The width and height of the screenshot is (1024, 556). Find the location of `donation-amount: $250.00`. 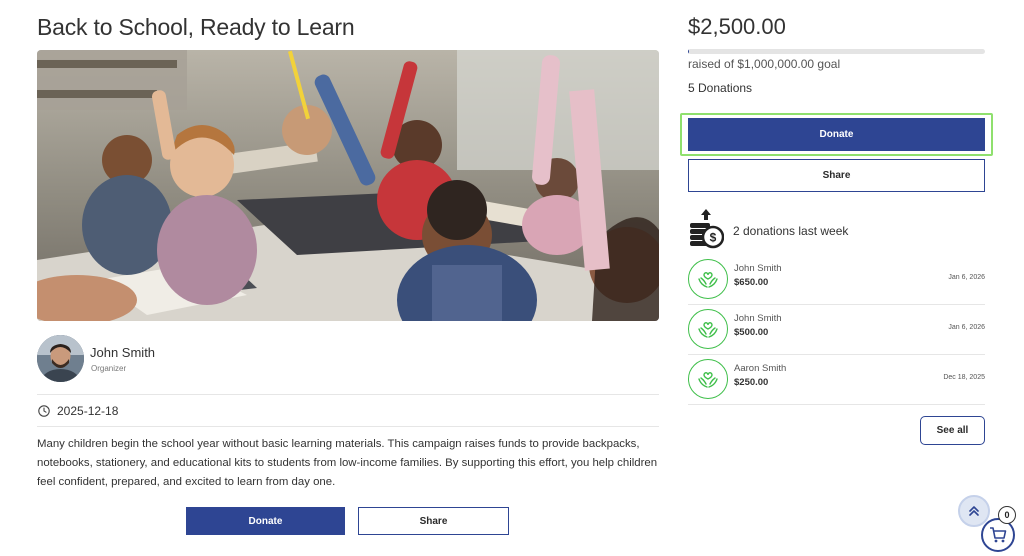

donation-amount: $250.00 is located at coordinates (751, 382).